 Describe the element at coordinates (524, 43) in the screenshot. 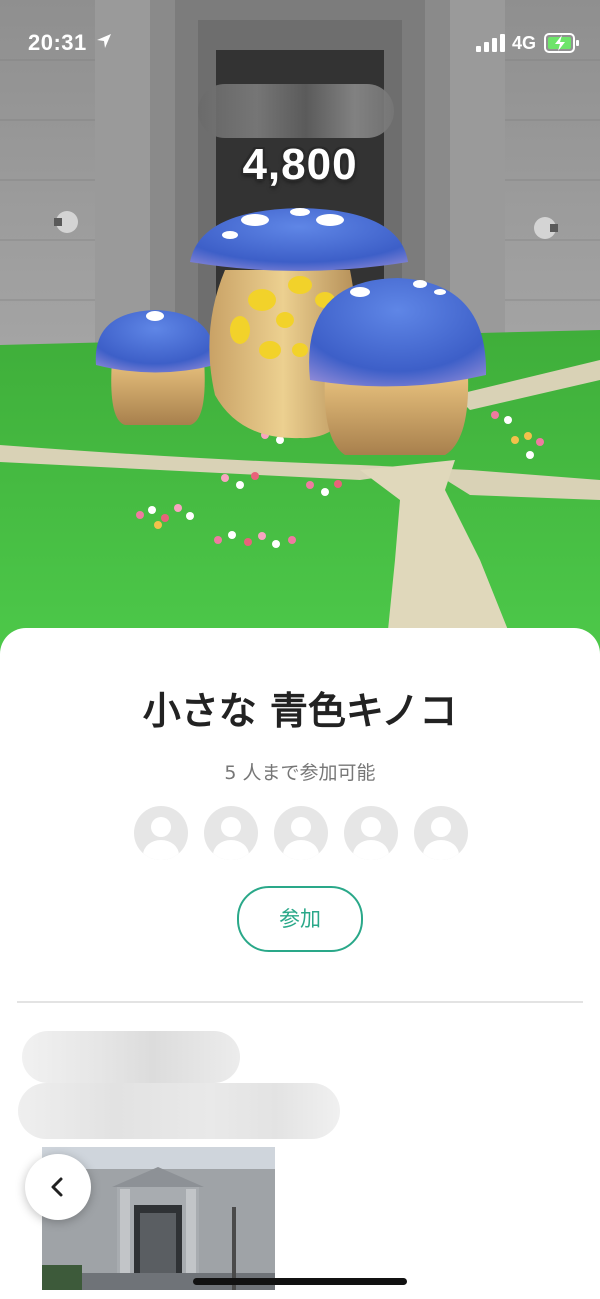

I see `network-type: 4G` at that location.